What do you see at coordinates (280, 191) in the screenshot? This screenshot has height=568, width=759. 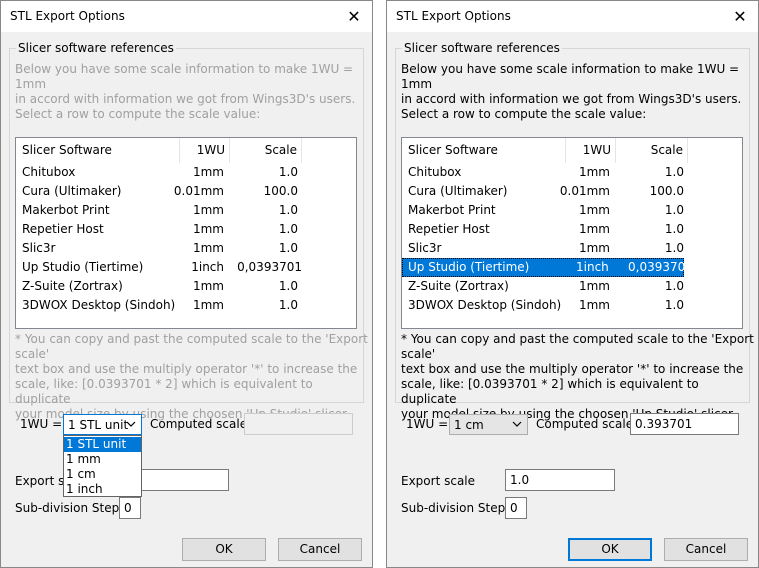 I see `cell-scale: 100.0` at bounding box center [280, 191].